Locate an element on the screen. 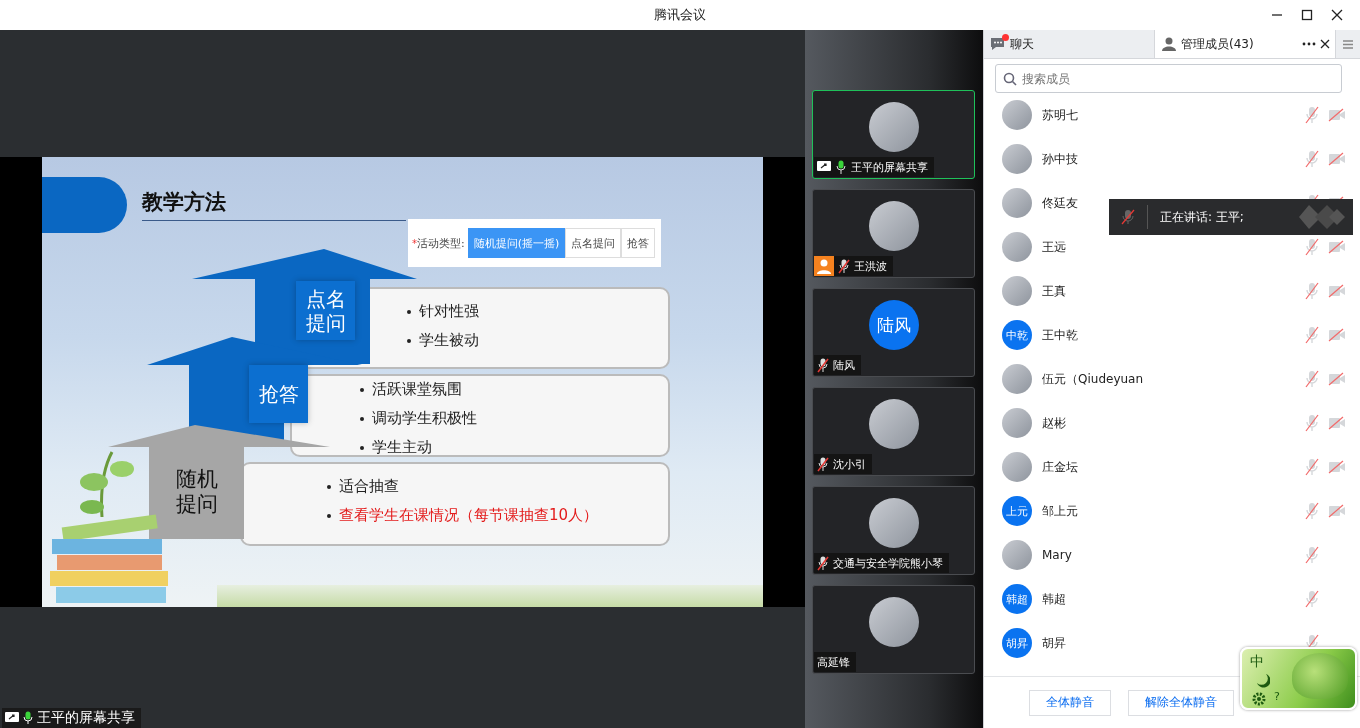 The height and width of the screenshot is (728, 1360). avatar-initials: 韩超 is located at coordinates (1017, 599).